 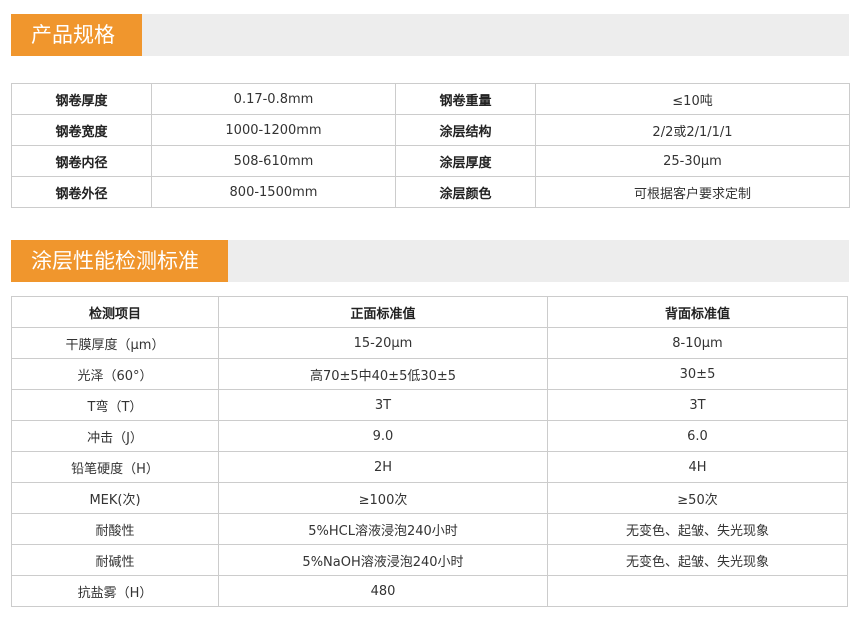 I want to click on test-item: 耐碱性, so click(x=115, y=560).